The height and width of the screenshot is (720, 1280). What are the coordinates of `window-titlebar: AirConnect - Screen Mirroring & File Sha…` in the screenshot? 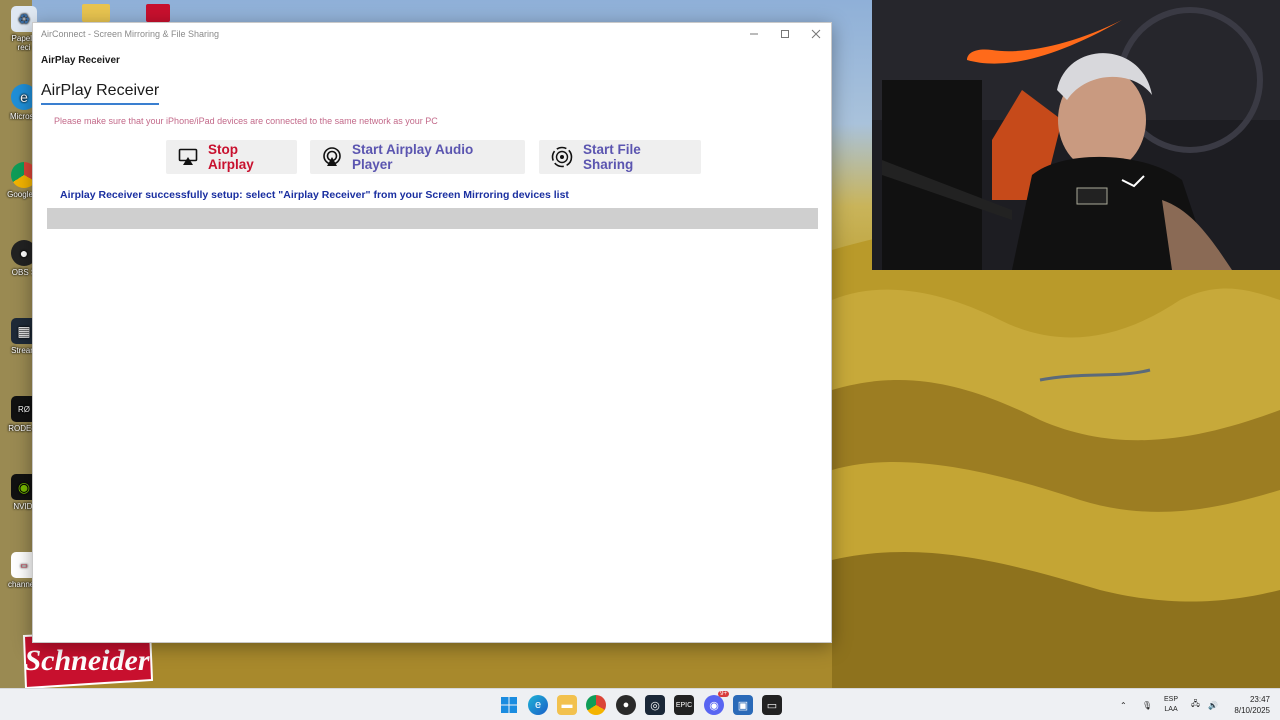 It's located at (432, 34).